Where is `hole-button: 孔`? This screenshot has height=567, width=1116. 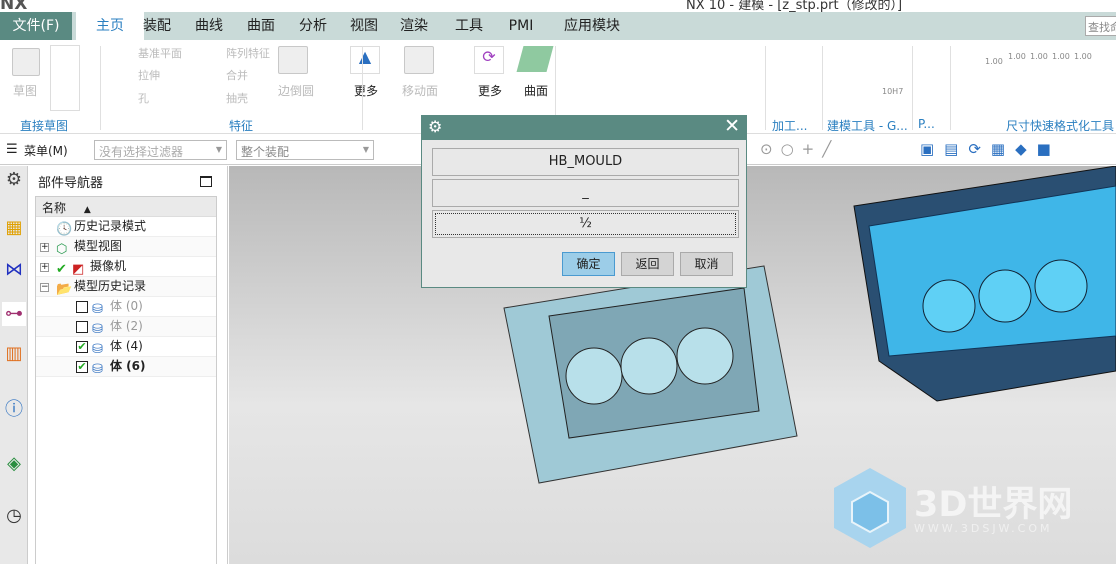
hole-button: 孔 is located at coordinates (143, 98).